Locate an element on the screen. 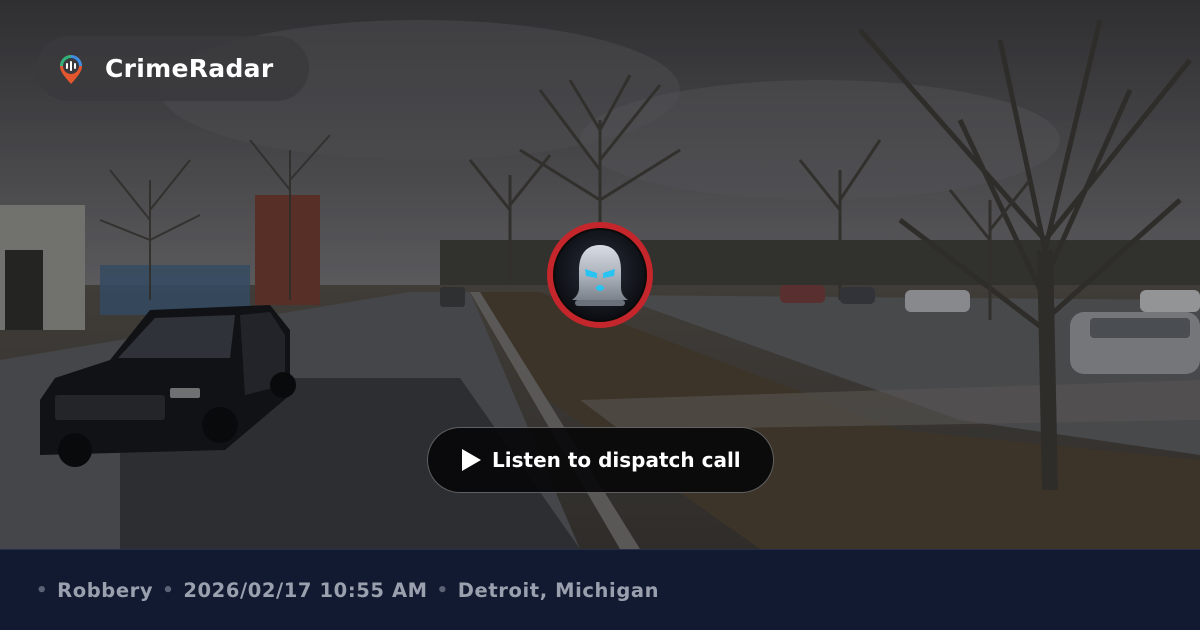 The image size is (1200, 630). listen-dispatch-label: Listen to dispatch call is located at coordinates (616, 460).